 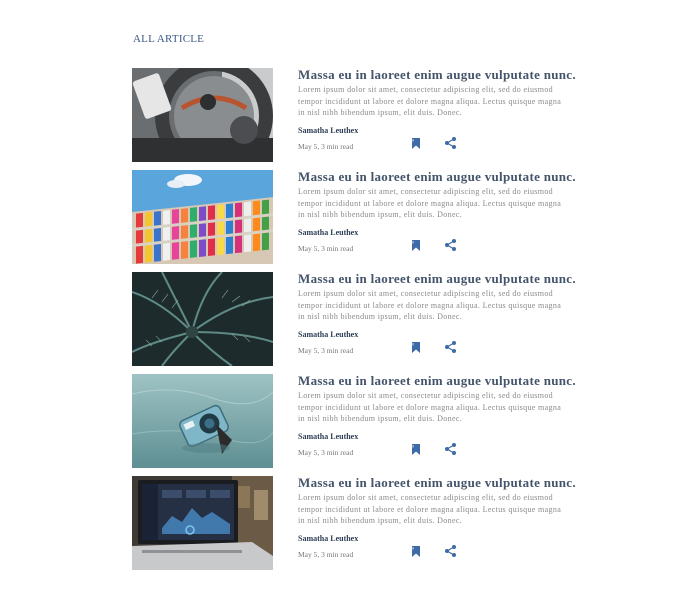 What do you see at coordinates (168, 39) in the screenshot?
I see `section-title: ALL ARTICLE` at bounding box center [168, 39].